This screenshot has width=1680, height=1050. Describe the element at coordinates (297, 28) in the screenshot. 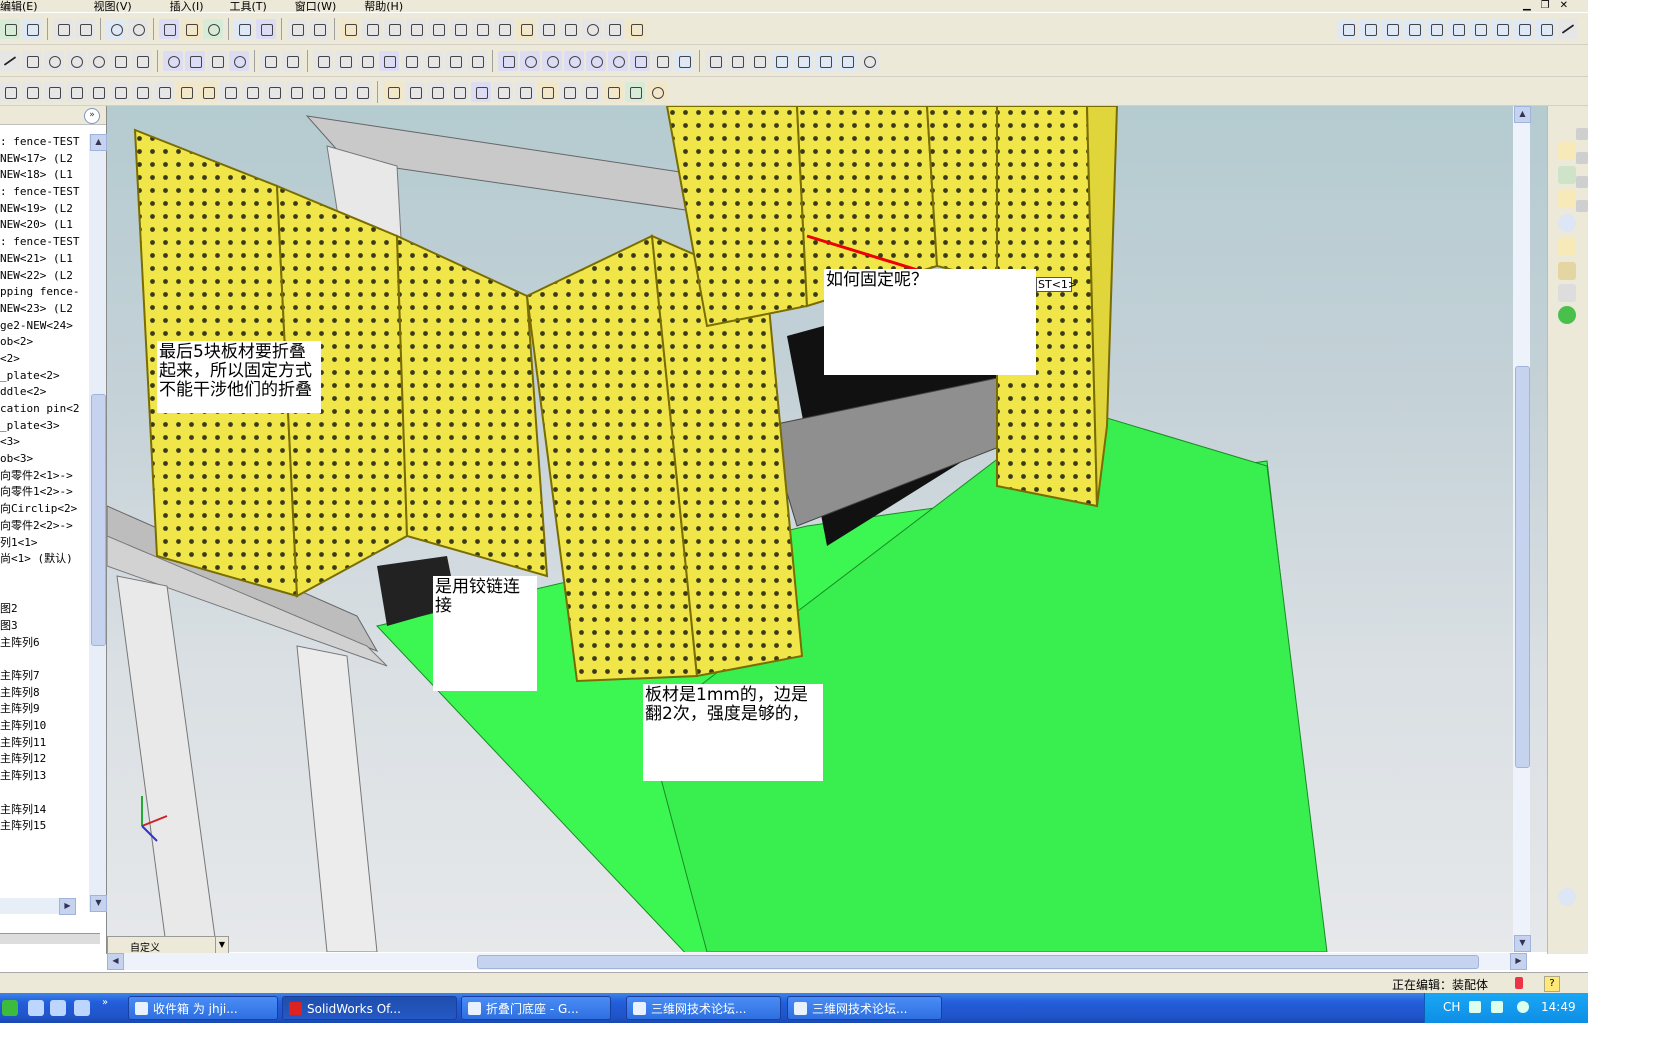

I see `list-icon` at that location.